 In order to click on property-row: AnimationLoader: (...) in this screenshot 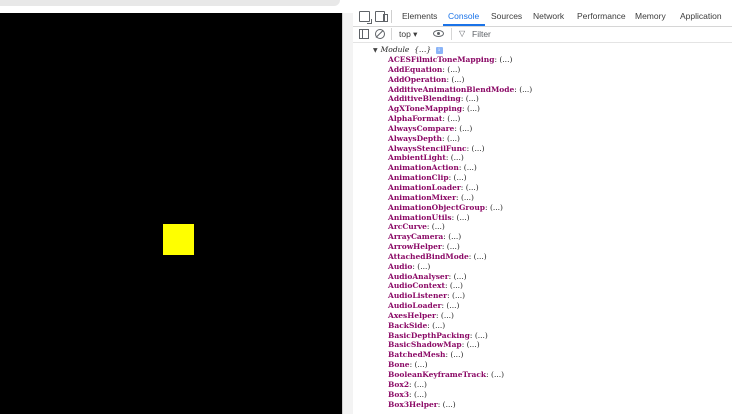, I will do `click(460, 188)`.